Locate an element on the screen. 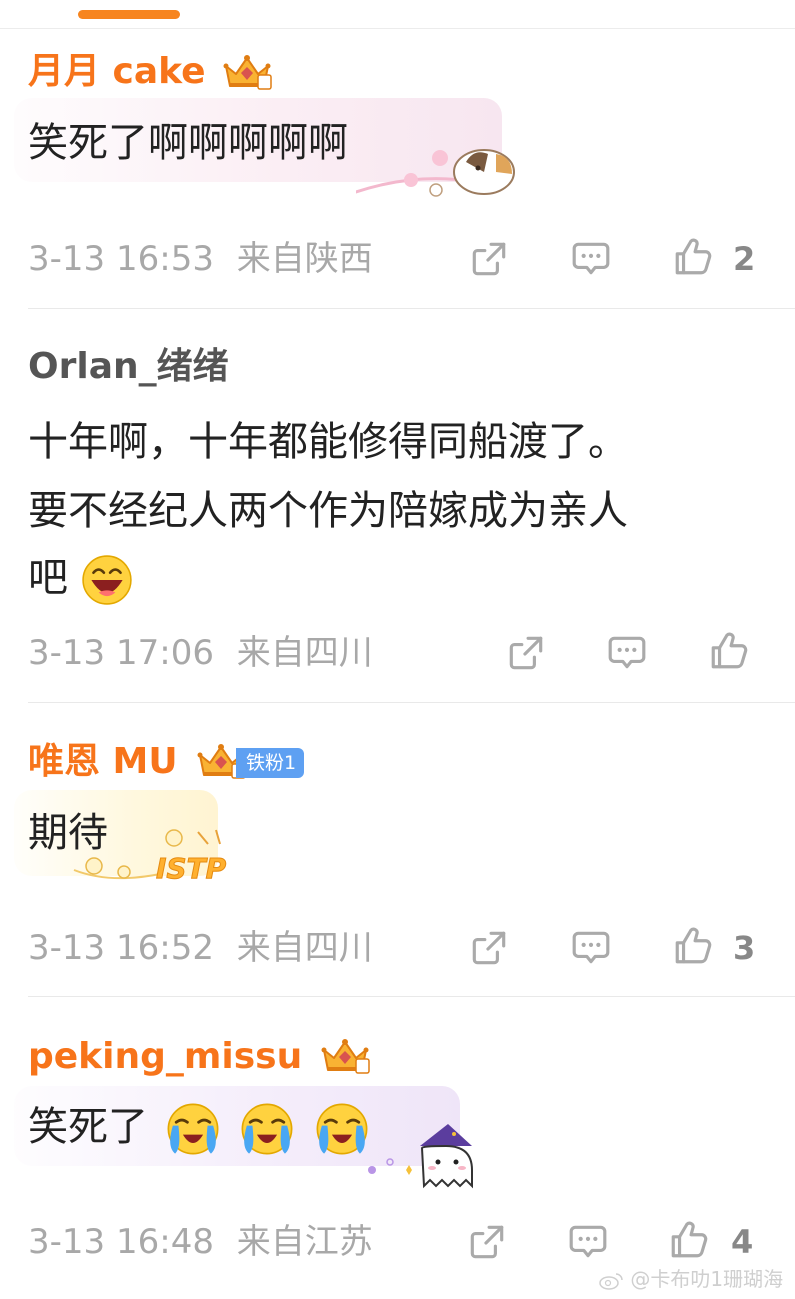 The height and width of the screenshot is (1299, 795). comment-meta: 3-13 16:48 来自江苏 is located at coordinates (200, 1242).